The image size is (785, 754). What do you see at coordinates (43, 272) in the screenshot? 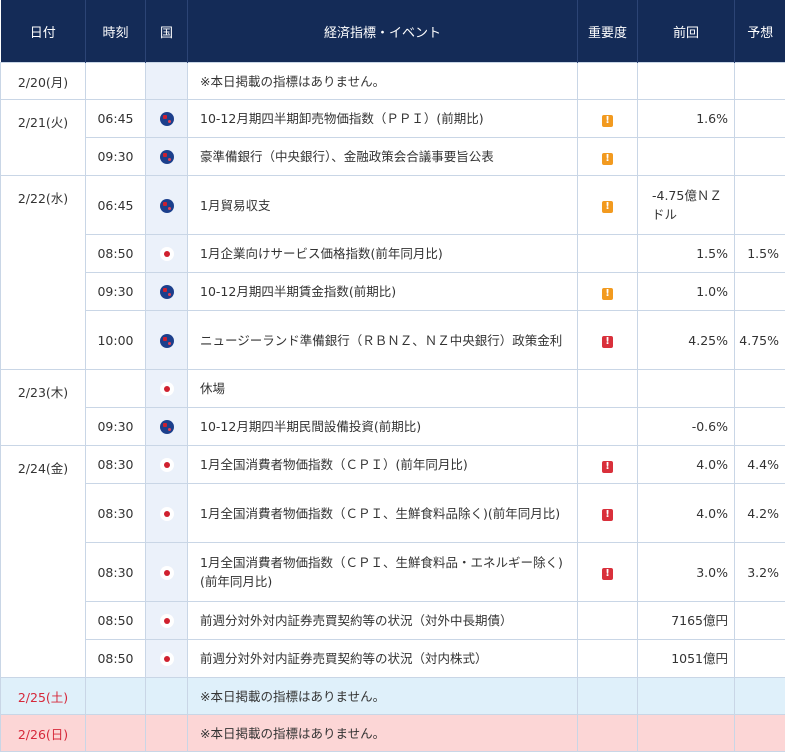
I see `date-cell: 2/22(水)` at bounding box center [43, 272].